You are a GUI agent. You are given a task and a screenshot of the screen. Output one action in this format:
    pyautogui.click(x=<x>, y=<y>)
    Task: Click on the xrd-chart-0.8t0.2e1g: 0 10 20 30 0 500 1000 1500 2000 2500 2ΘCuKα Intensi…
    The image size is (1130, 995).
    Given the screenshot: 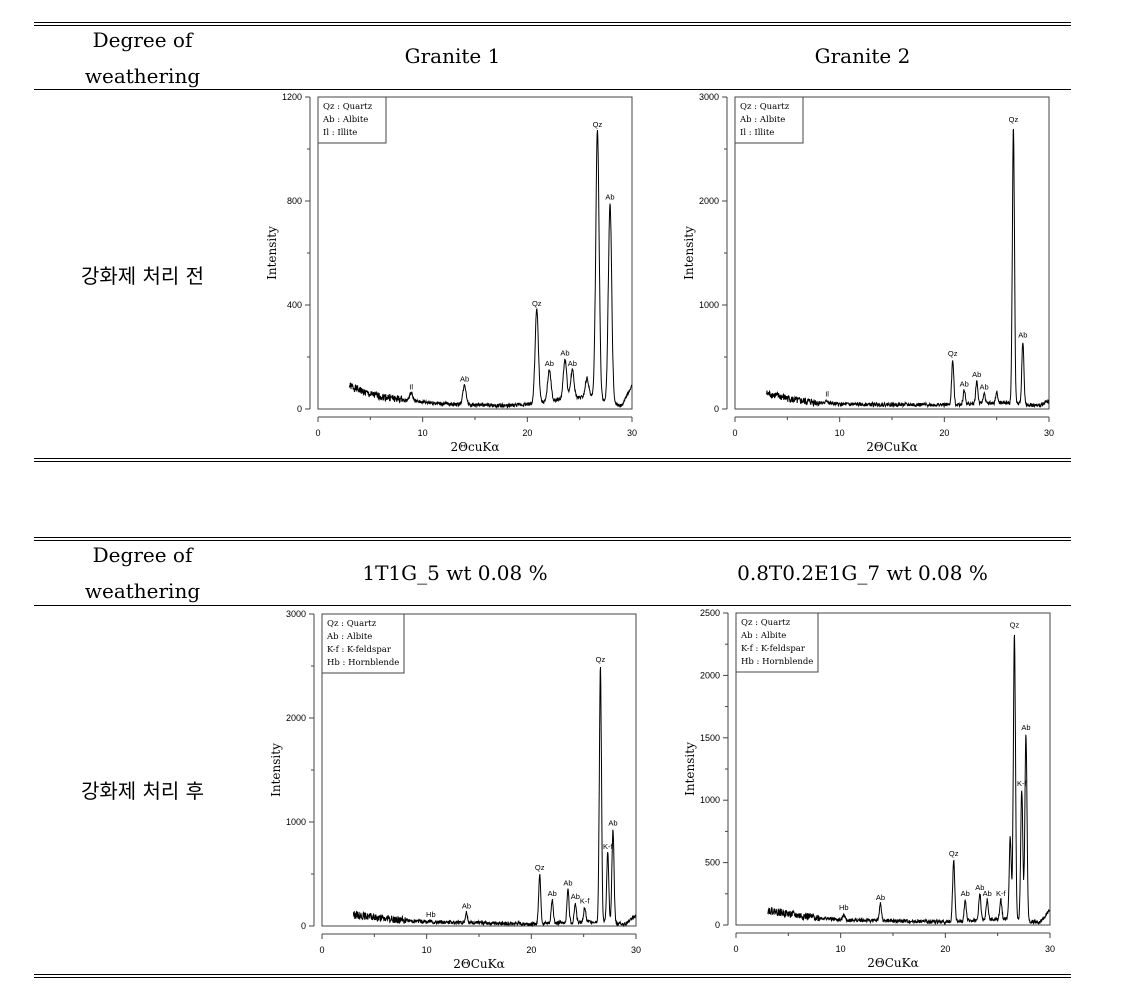 What is the action you would take?
    pyautogui.click(x=878, y=793)
    